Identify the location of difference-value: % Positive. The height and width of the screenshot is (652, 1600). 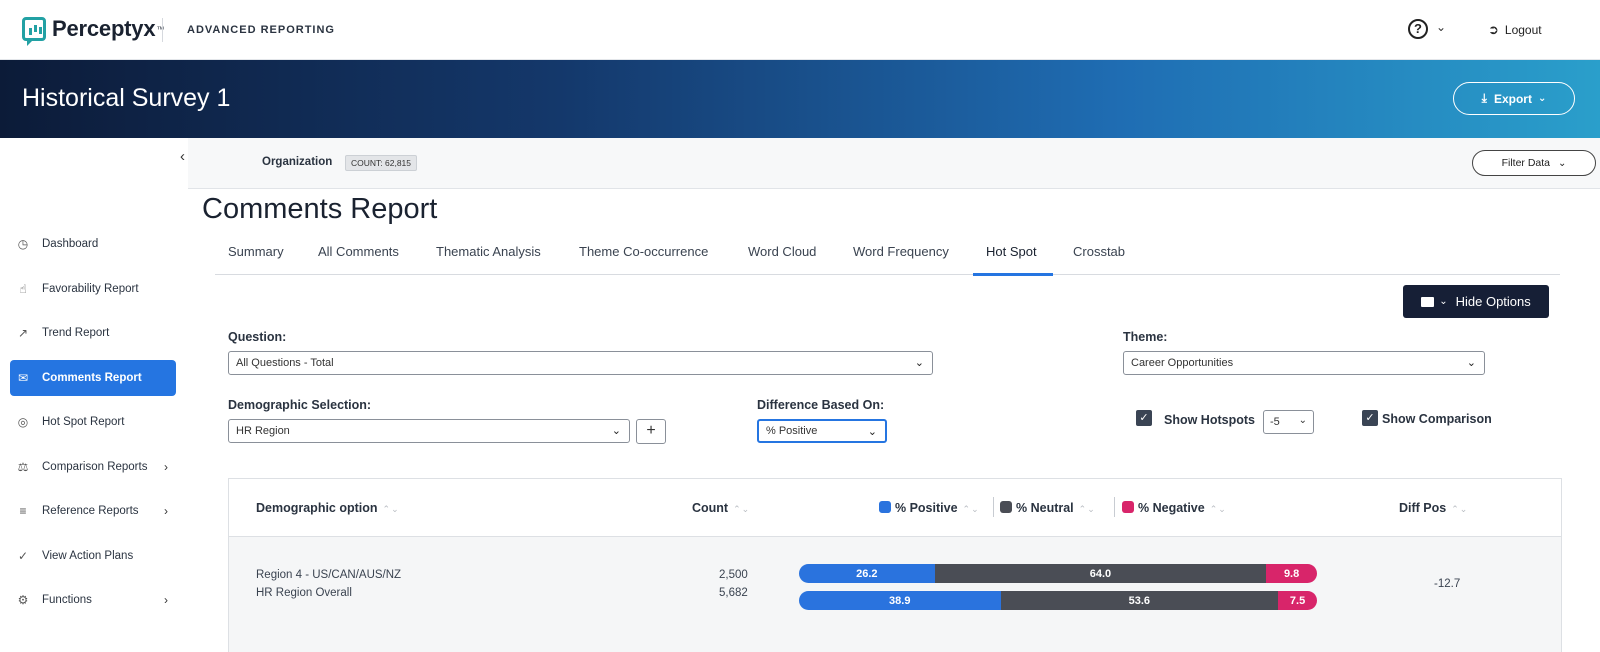
(792, 431).